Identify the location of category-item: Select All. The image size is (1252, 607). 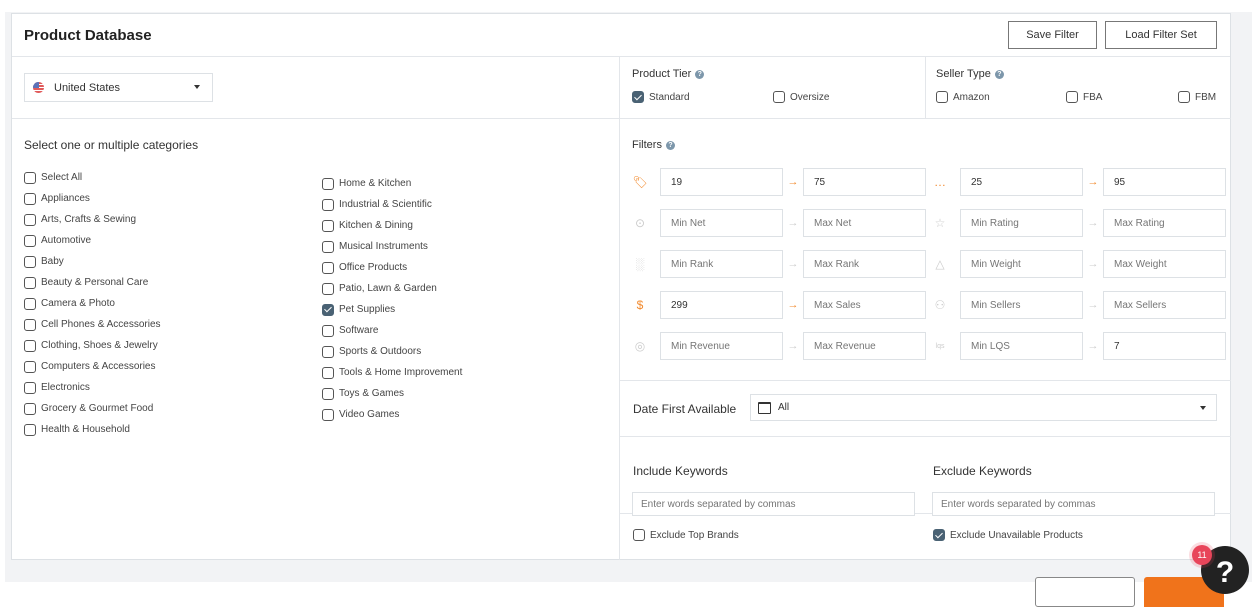
(92, 177).